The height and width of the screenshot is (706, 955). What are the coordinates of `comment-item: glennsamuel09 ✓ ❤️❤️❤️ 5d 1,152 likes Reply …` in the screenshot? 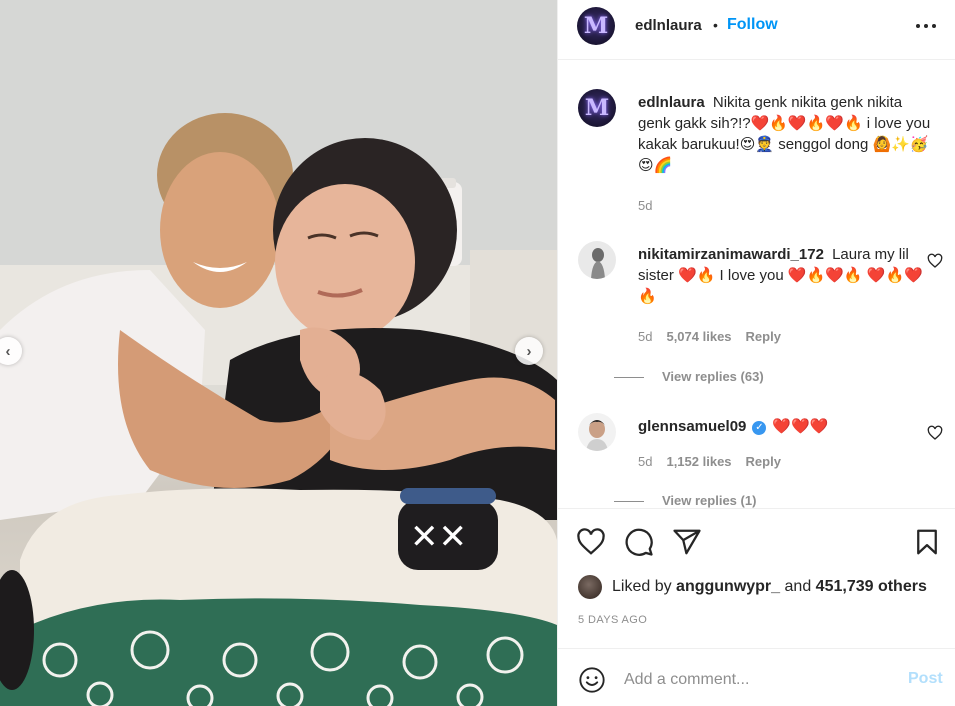 It's located at (760, 460).